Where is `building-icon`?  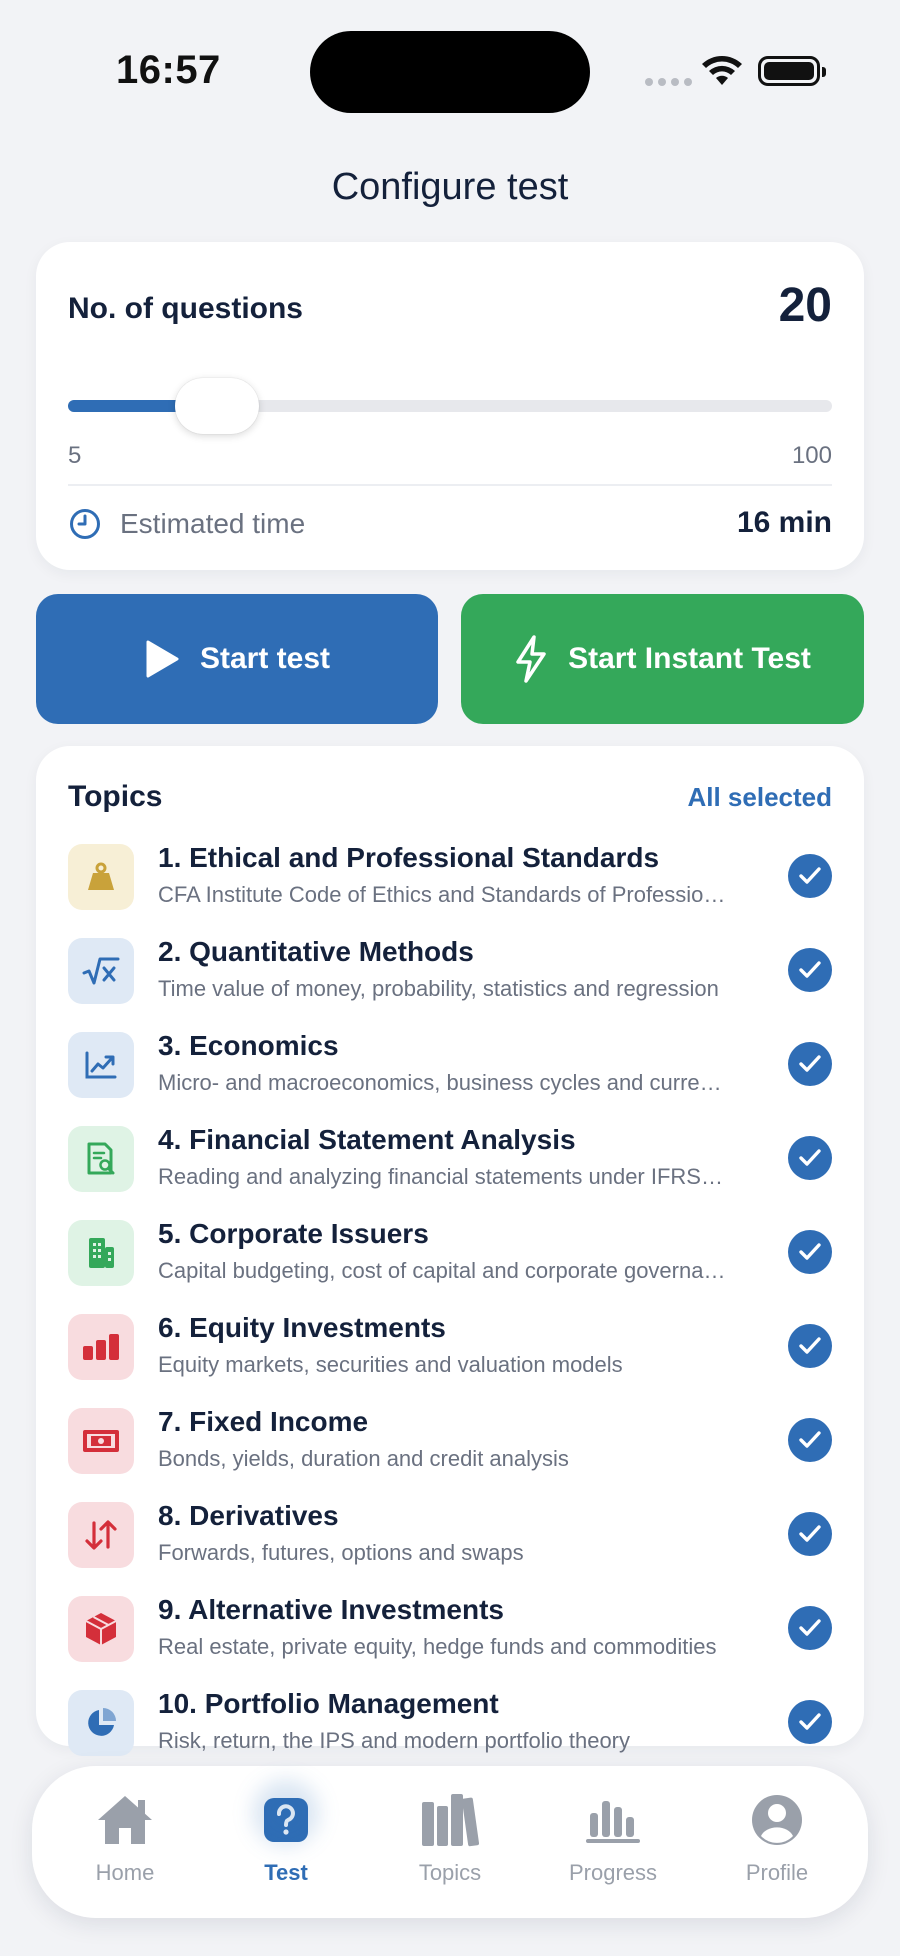 building-icon is located at coordinates (101, 1253).